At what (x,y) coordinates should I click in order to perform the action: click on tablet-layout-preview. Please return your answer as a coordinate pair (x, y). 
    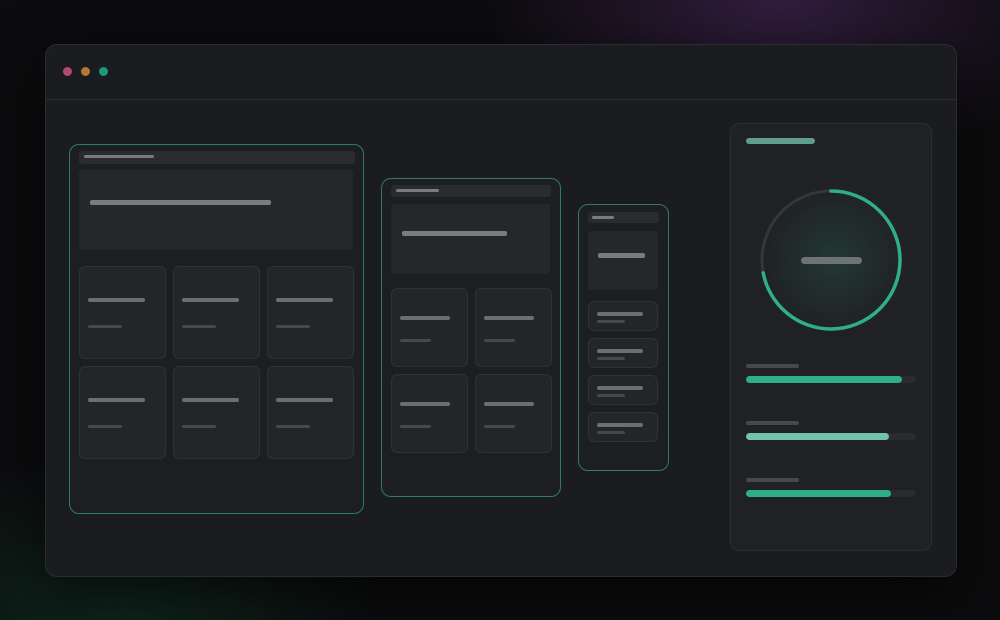
    Looking at the image, I should click on (471, 337).